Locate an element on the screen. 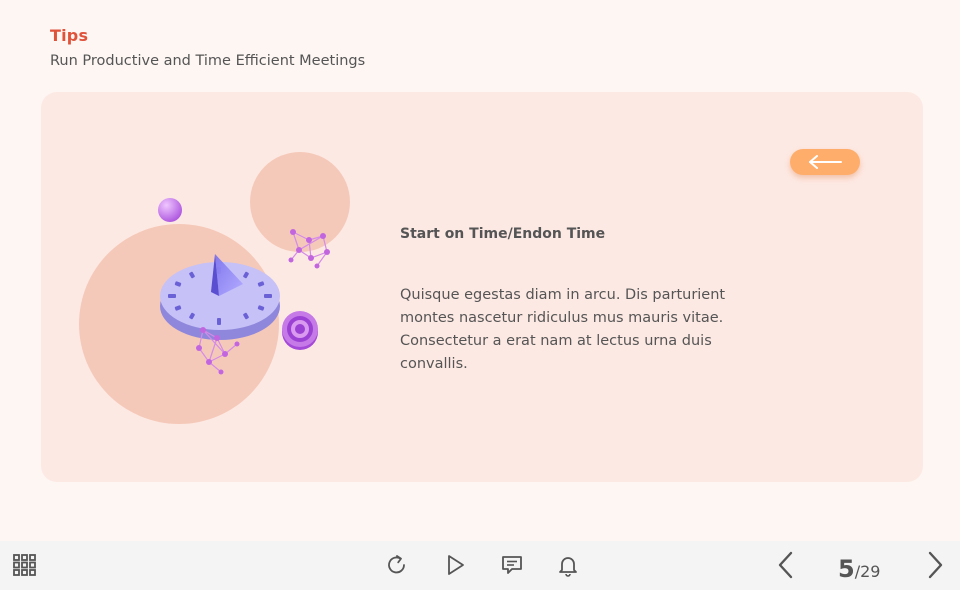 This screenshot has width=960, height=590. comments-button is located at coordinates (512, 565).